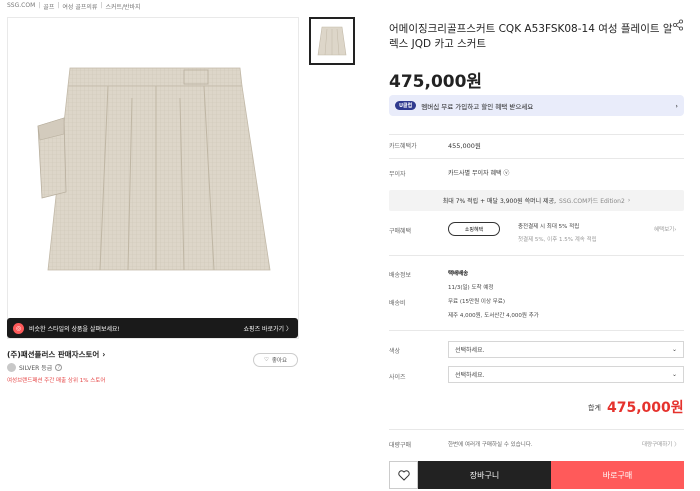  I want to click on store-name-link: (주)패션플러스 판매자스토어 ›, so click(56, 354).